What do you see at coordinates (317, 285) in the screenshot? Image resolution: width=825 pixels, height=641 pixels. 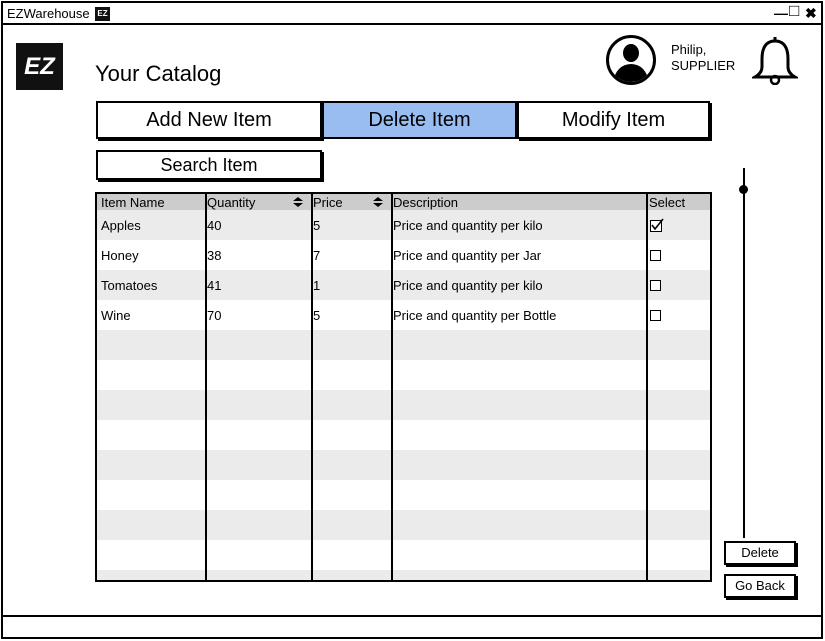 I see `price-cell: 1` at bounding box center [317, 285].